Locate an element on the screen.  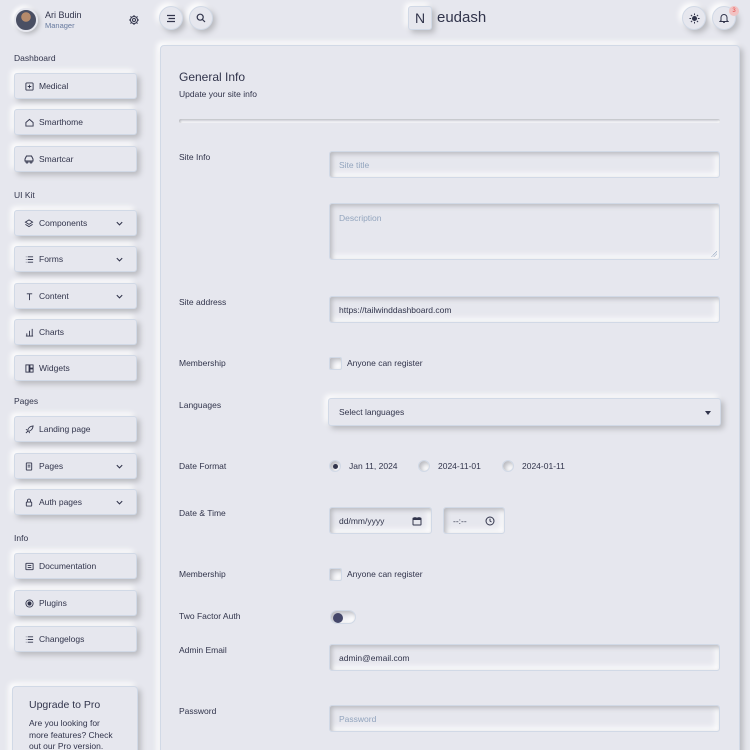
section-pages: Pages is located at coordinates (26, 401).